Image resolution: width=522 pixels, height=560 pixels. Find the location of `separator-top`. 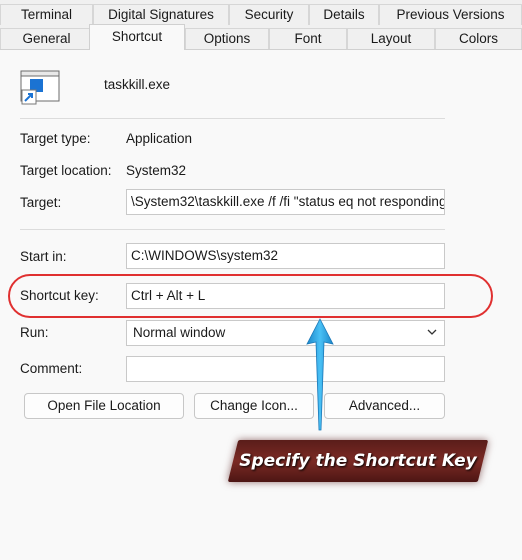

separator-top is located at coordinates (232, 118).